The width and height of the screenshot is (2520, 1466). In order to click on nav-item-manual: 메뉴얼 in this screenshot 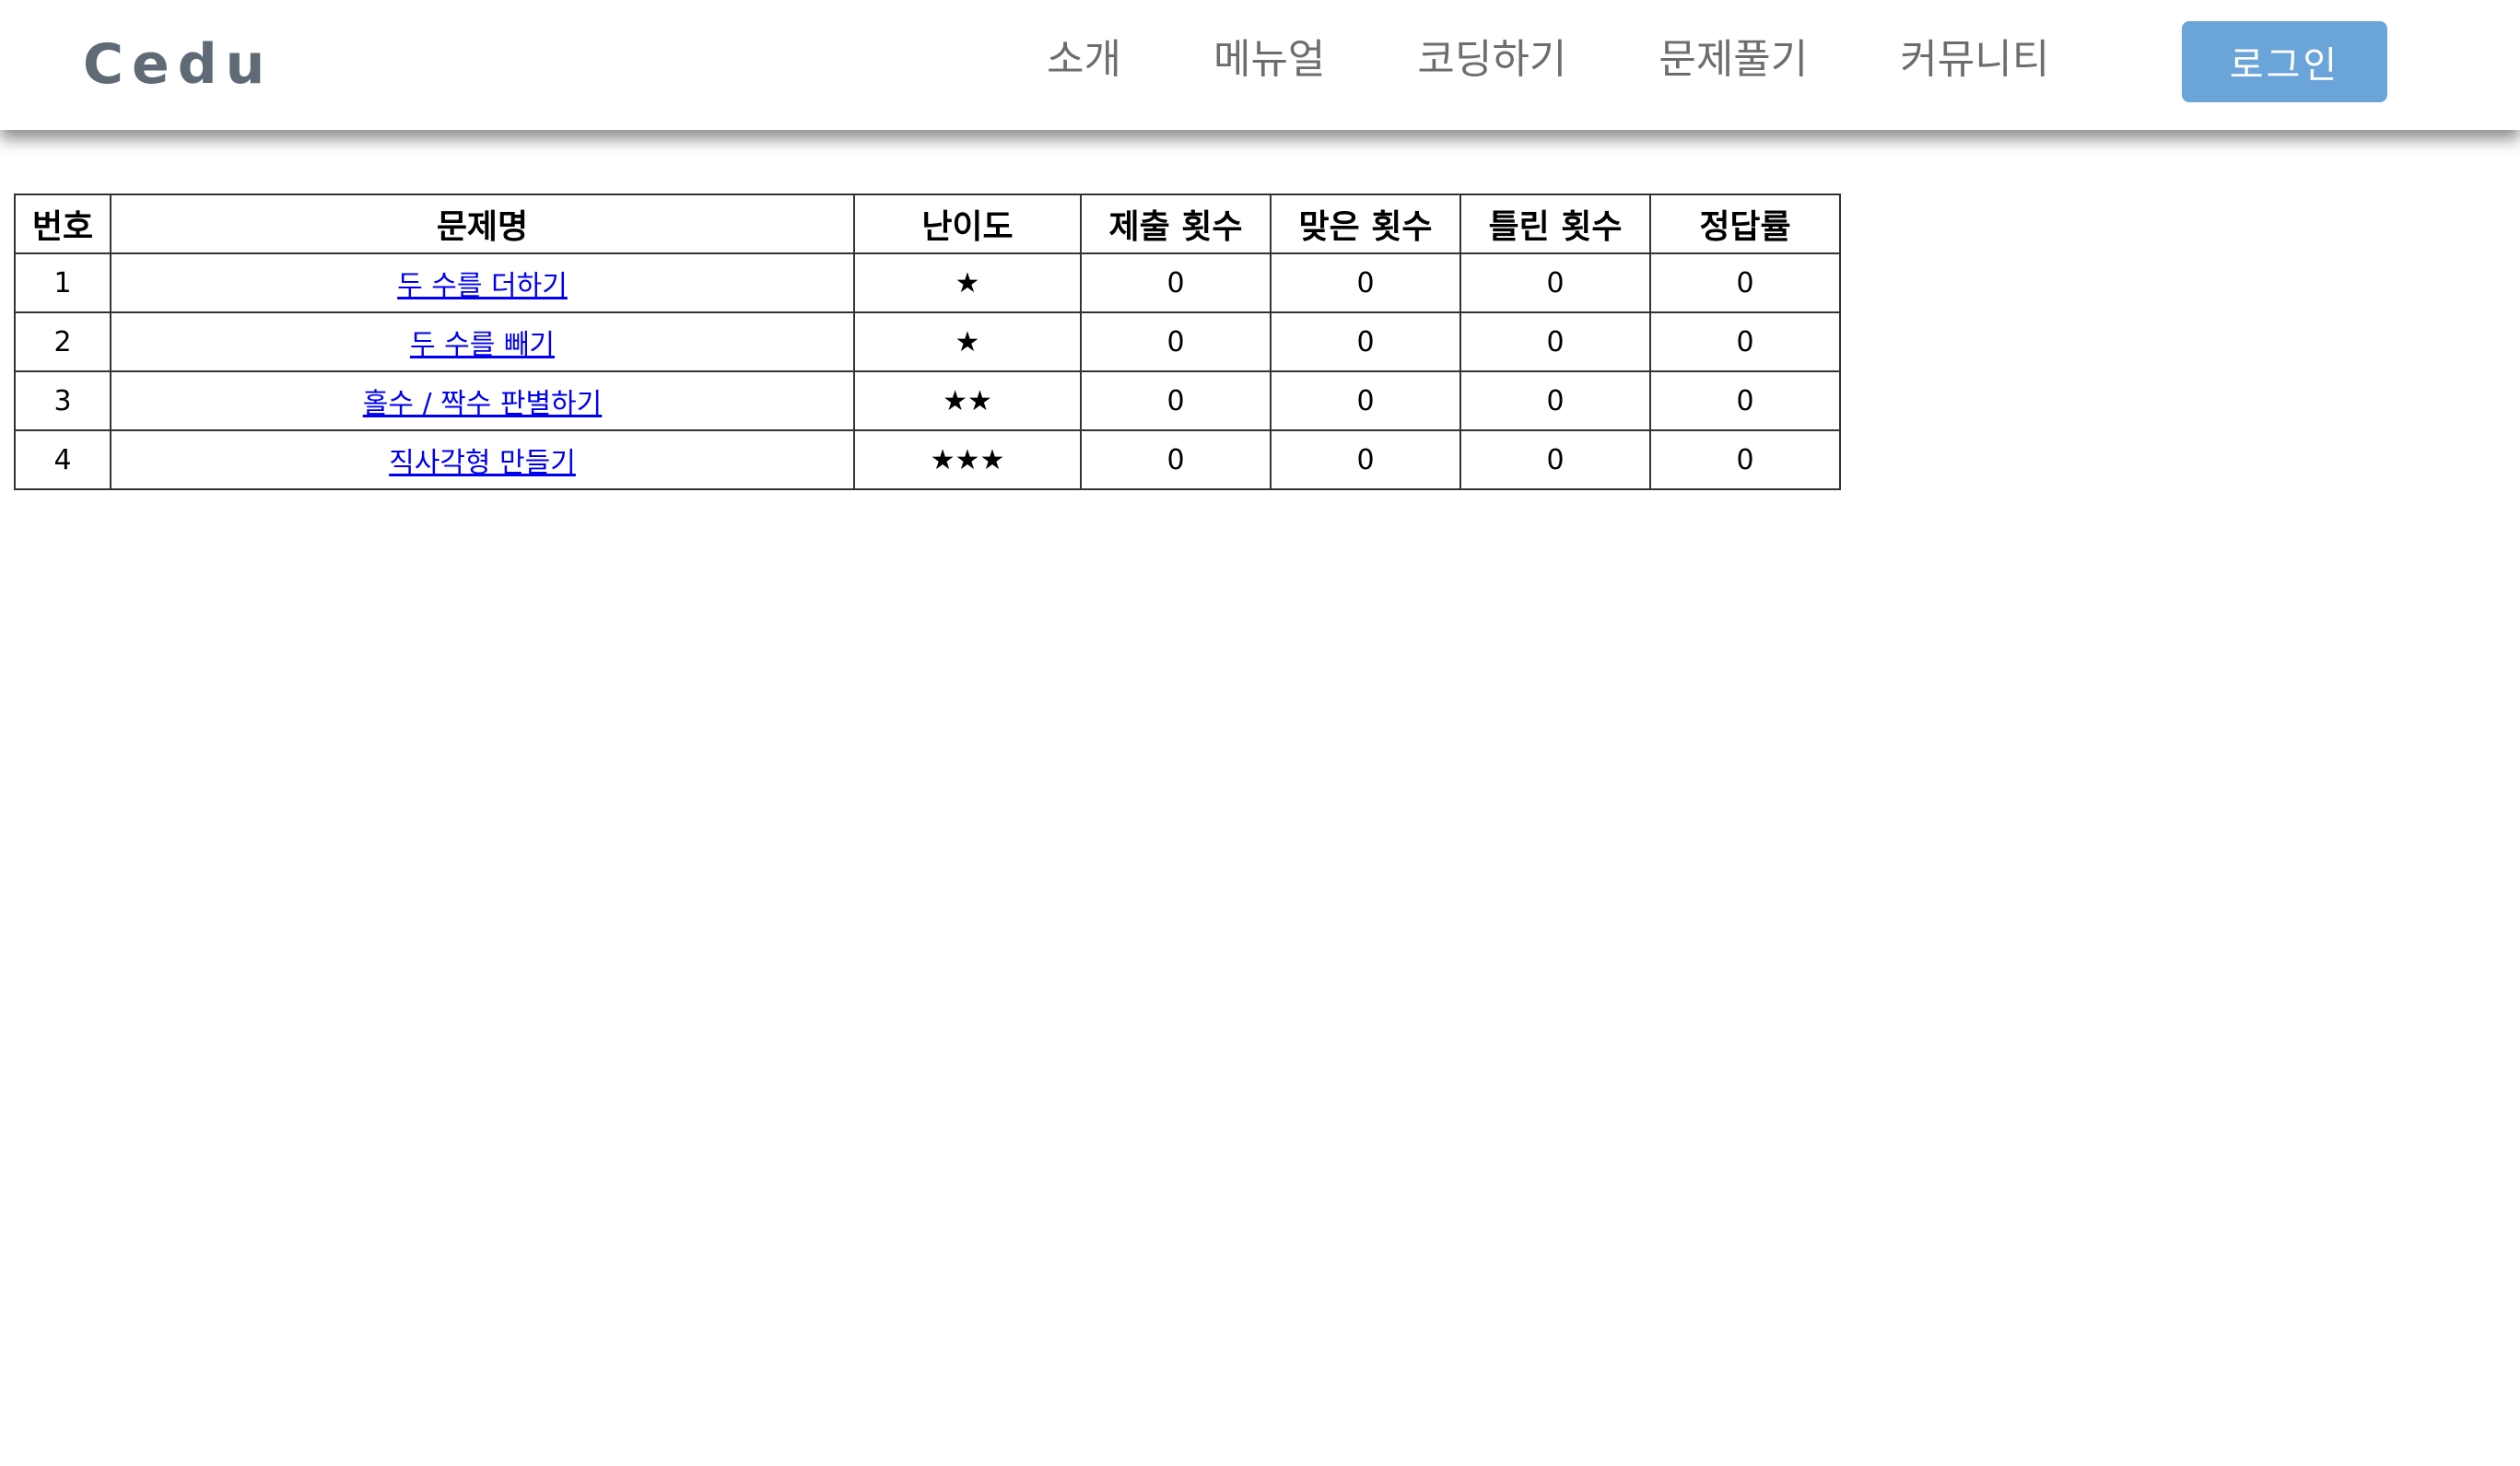, I will do `click(1269, 60)`.